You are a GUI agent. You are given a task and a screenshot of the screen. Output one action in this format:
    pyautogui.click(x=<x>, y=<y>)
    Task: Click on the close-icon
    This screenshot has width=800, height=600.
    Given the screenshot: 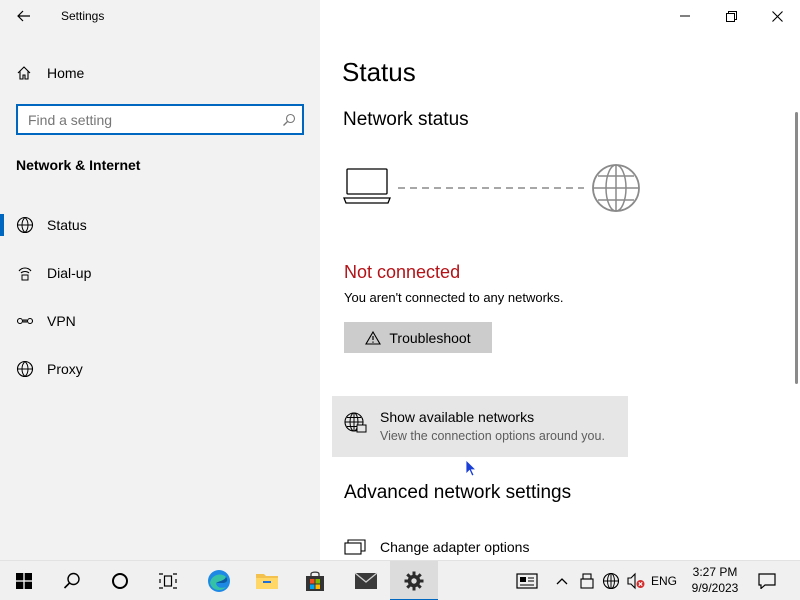 What is the action you would take?
    pyautogui.click(x=777, y=16)
    